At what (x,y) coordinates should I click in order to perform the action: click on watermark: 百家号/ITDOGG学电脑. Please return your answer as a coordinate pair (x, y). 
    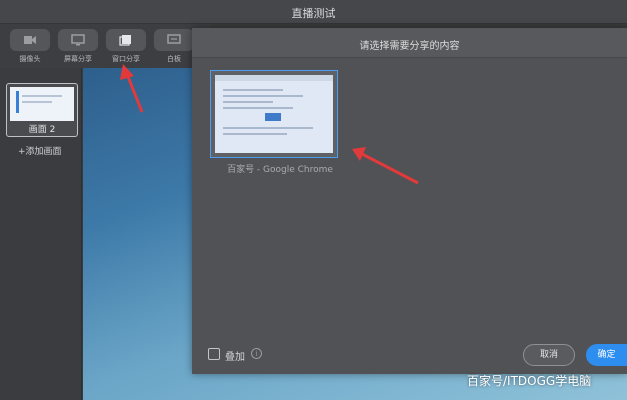
    Looking at the image, I should click on (529, 381).